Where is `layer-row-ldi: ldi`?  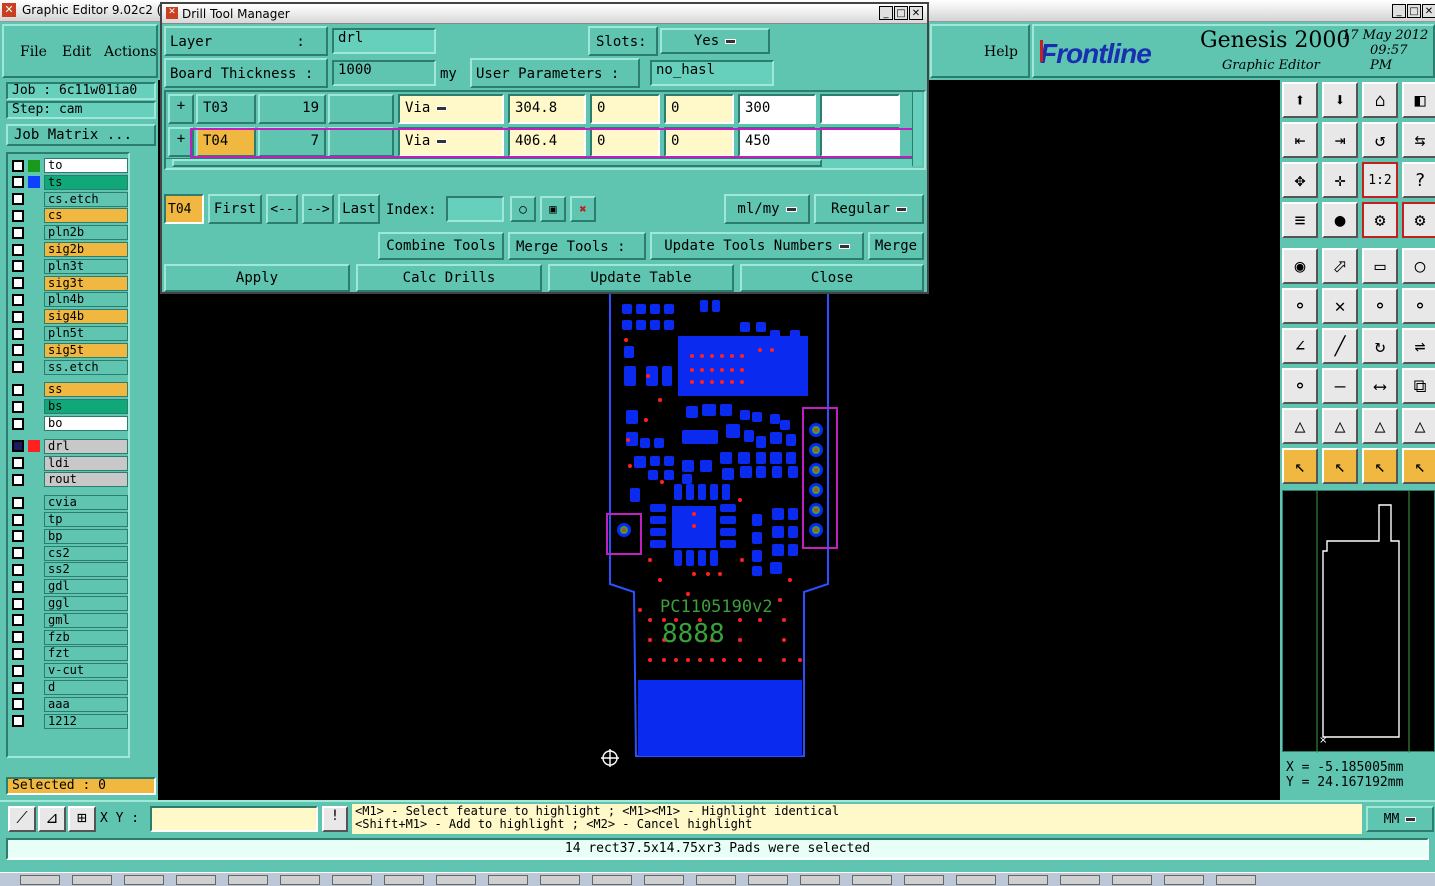
layer-row-ldi: ldi is located at coordinates (70, 463).